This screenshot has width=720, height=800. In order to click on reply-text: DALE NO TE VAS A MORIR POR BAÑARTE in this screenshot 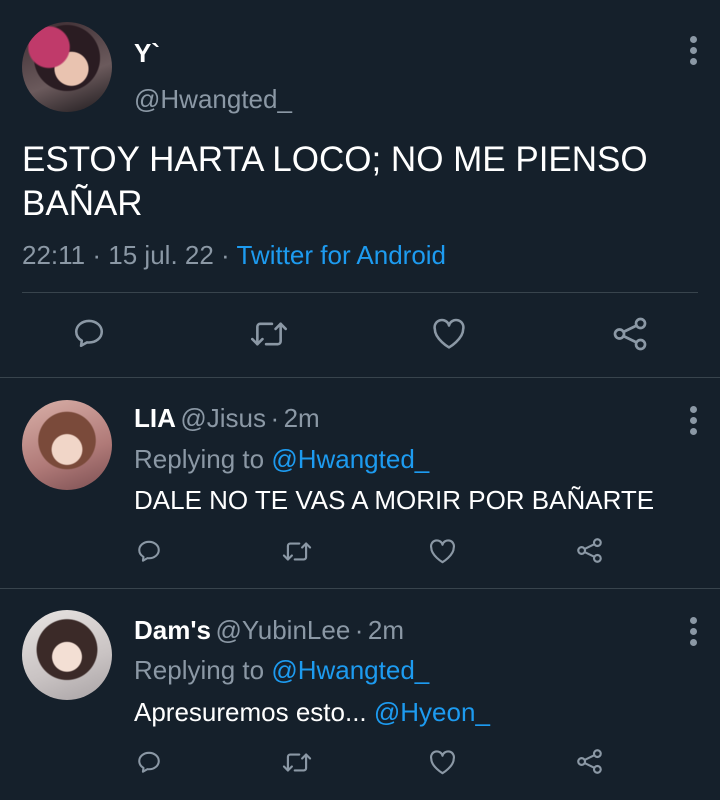, I will do `click(394, 500)`.